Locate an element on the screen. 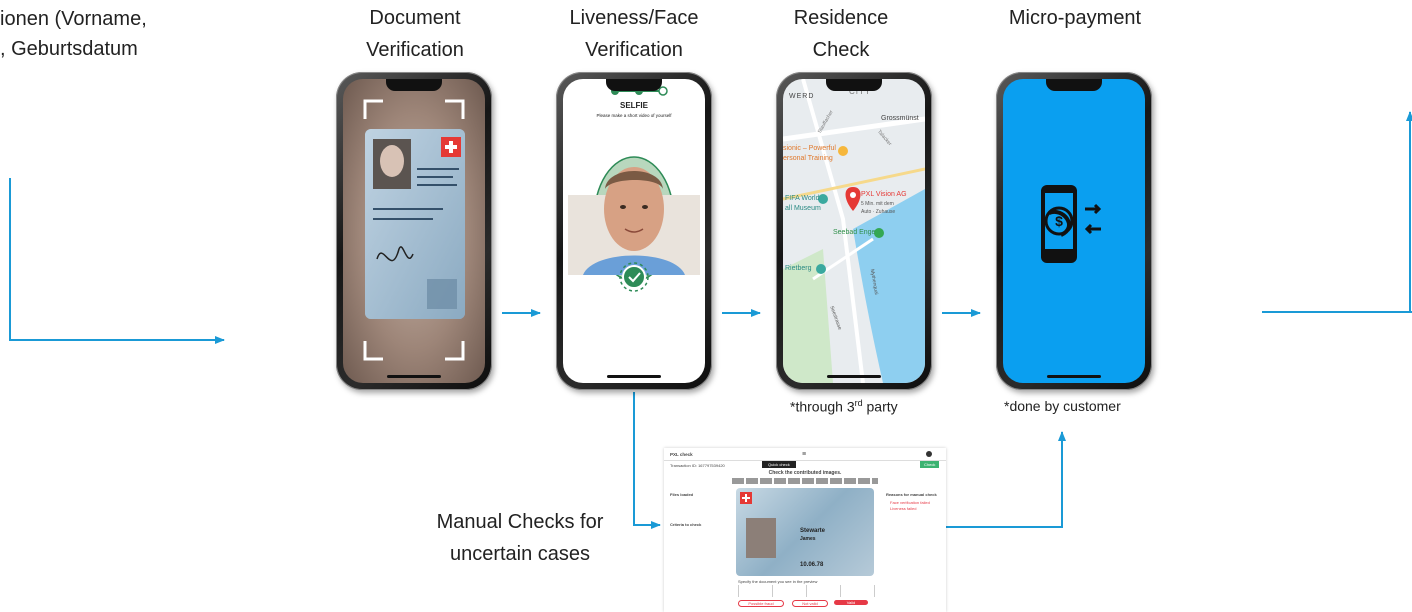 Image resolution: width=1412 pixels, height=612 pixels. manual-ui-menu-icon: ≡ is located at coordinates (804, 454).